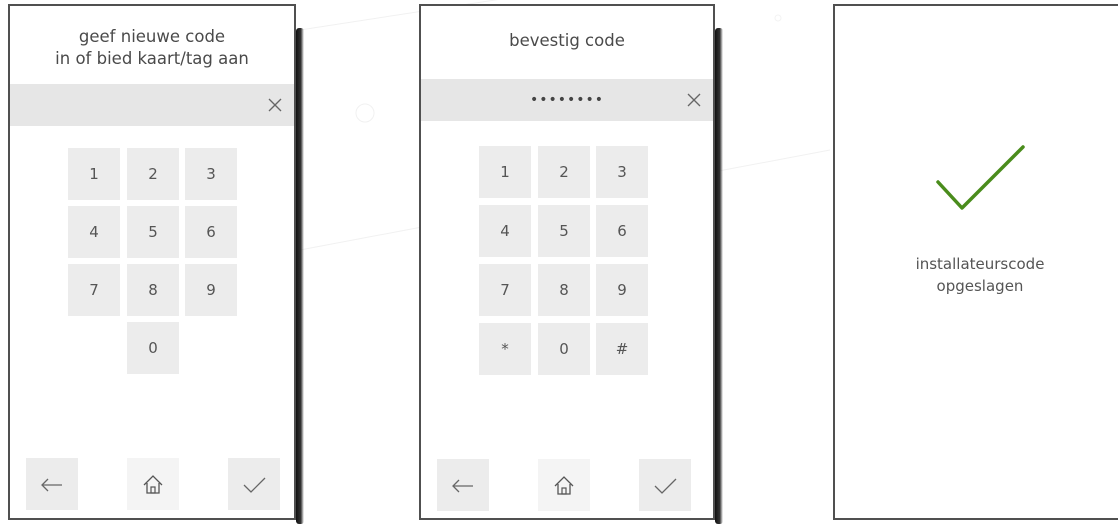  I want to click on keypad-key: *, so click(505, 349).